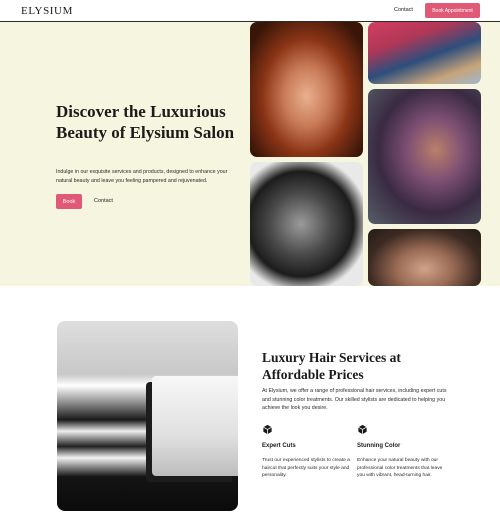 This screenshot has width=500, height=519. Describe the element at coordinates (452, 10) in the screenshot. I see `book-appointment-button: Book Appointment` at that location.